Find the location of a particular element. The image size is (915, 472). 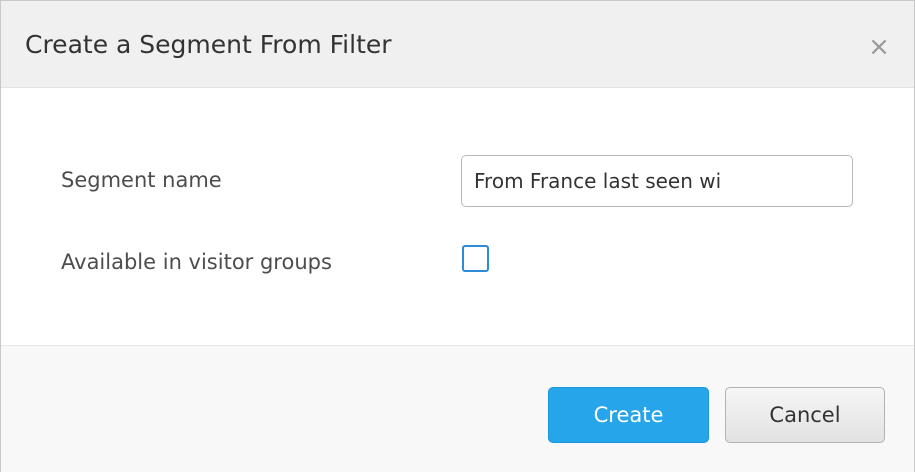

segment-name-input is located at coordinates (657, 181).